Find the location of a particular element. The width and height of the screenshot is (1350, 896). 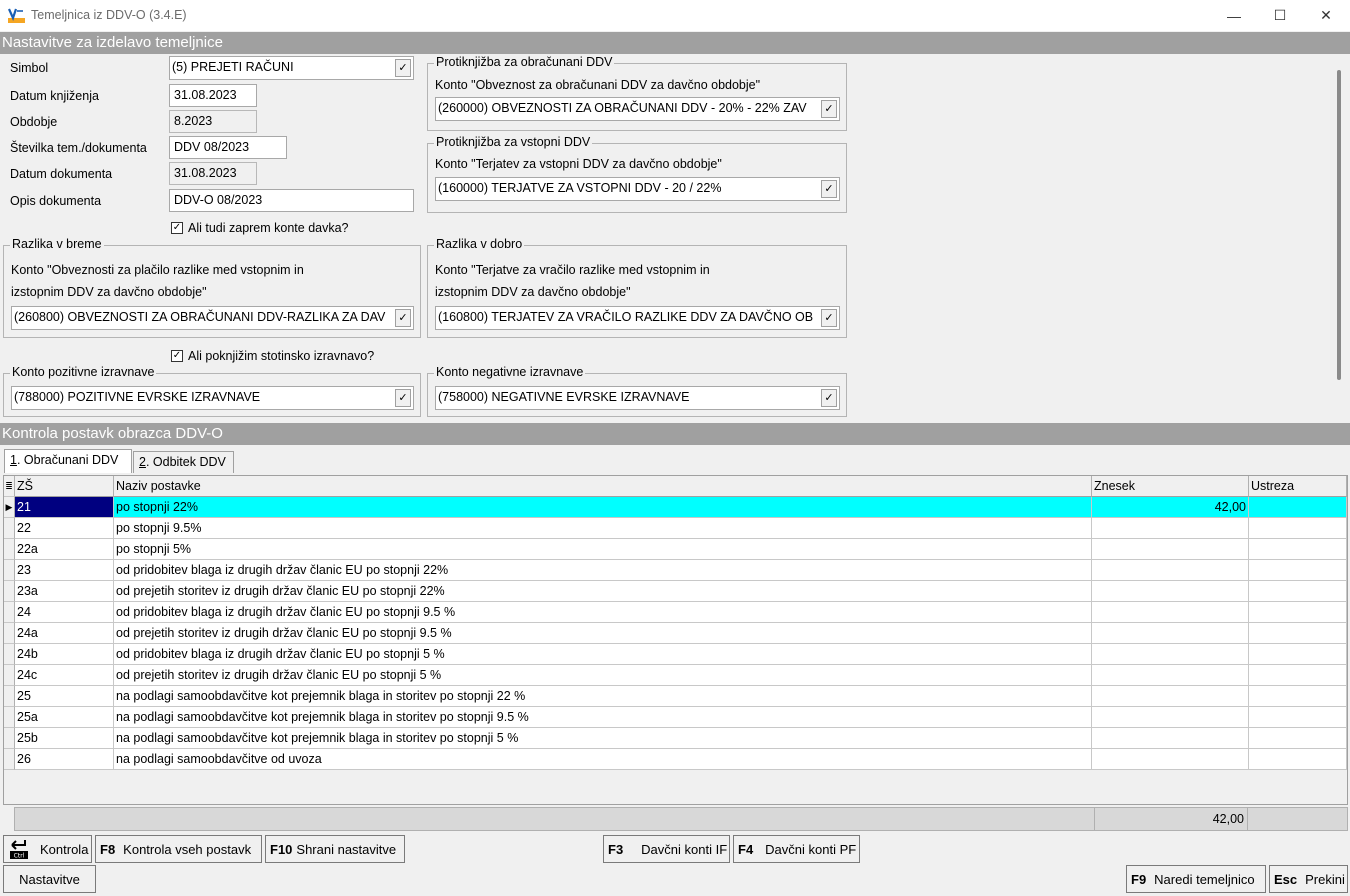

tab-odbitek-ddv: 2. Odbitek DDV is located at coordinates (183, 462).